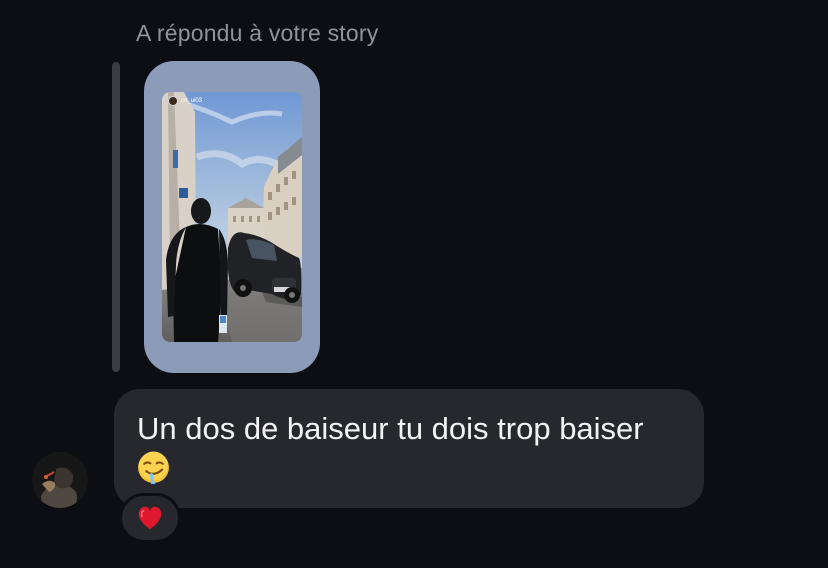  I want to click on reply-caption: A répondu à votre story, so click(257, 33).